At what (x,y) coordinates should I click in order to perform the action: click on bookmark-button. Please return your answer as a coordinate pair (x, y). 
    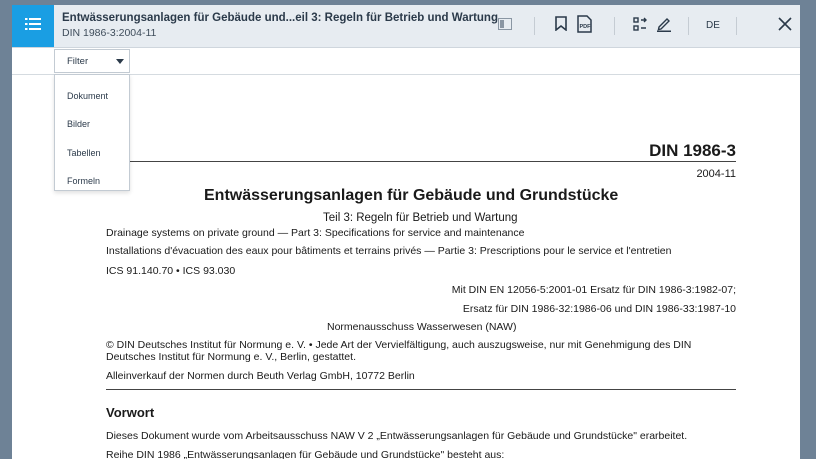
    Looking at the image, I should click on (561, 26).